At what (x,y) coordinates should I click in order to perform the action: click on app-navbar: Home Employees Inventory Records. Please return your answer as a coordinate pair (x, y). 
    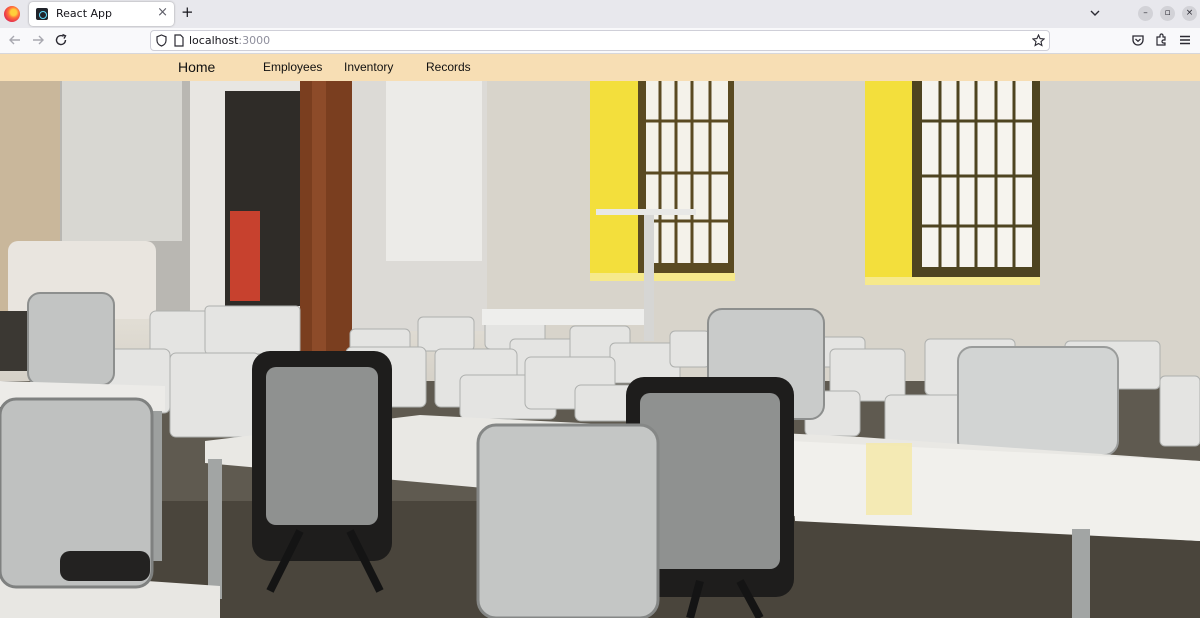
    Looking at the image, I should click on (600, 67).